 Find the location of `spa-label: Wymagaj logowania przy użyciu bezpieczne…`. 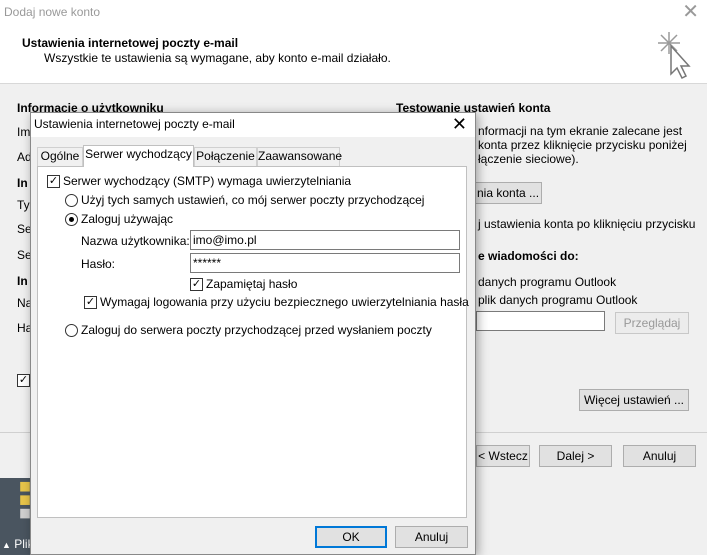

spa-label: Wymagaj logowania przy użyciu bezpieczne… is located at coordinates (284, 302).